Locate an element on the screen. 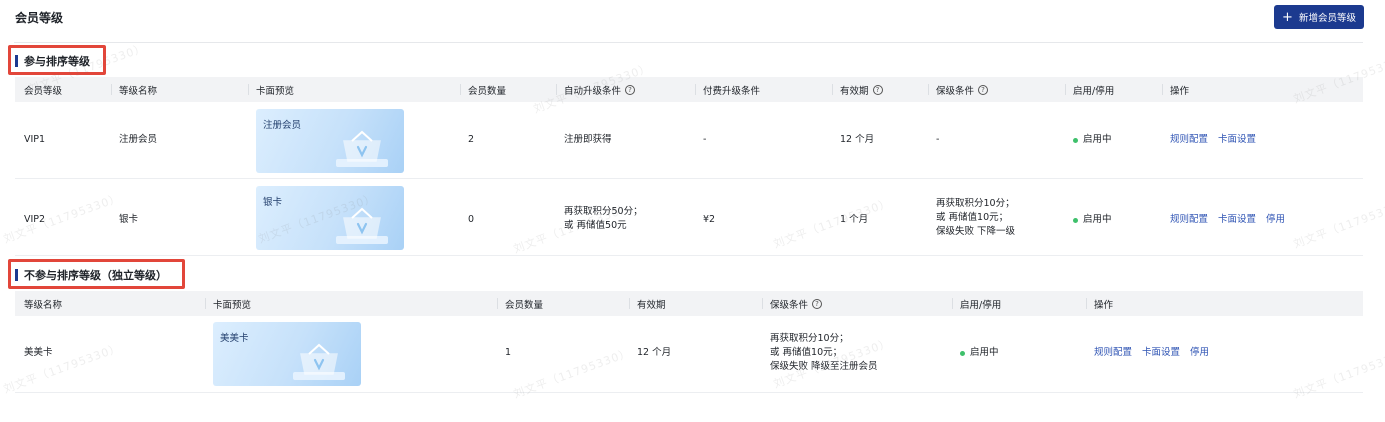 Image resolution: width=1385 pixels, height=422 pixels. plus-icon: + is located at coordinates (1287, 17).